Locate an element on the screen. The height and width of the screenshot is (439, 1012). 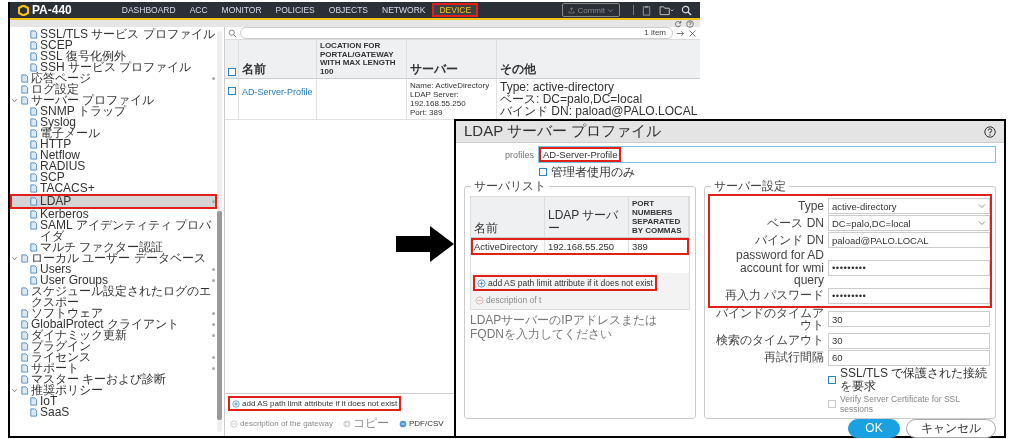
tree-item: SSL/TLS サービス プロファイル is located at coordinates (113, 34).